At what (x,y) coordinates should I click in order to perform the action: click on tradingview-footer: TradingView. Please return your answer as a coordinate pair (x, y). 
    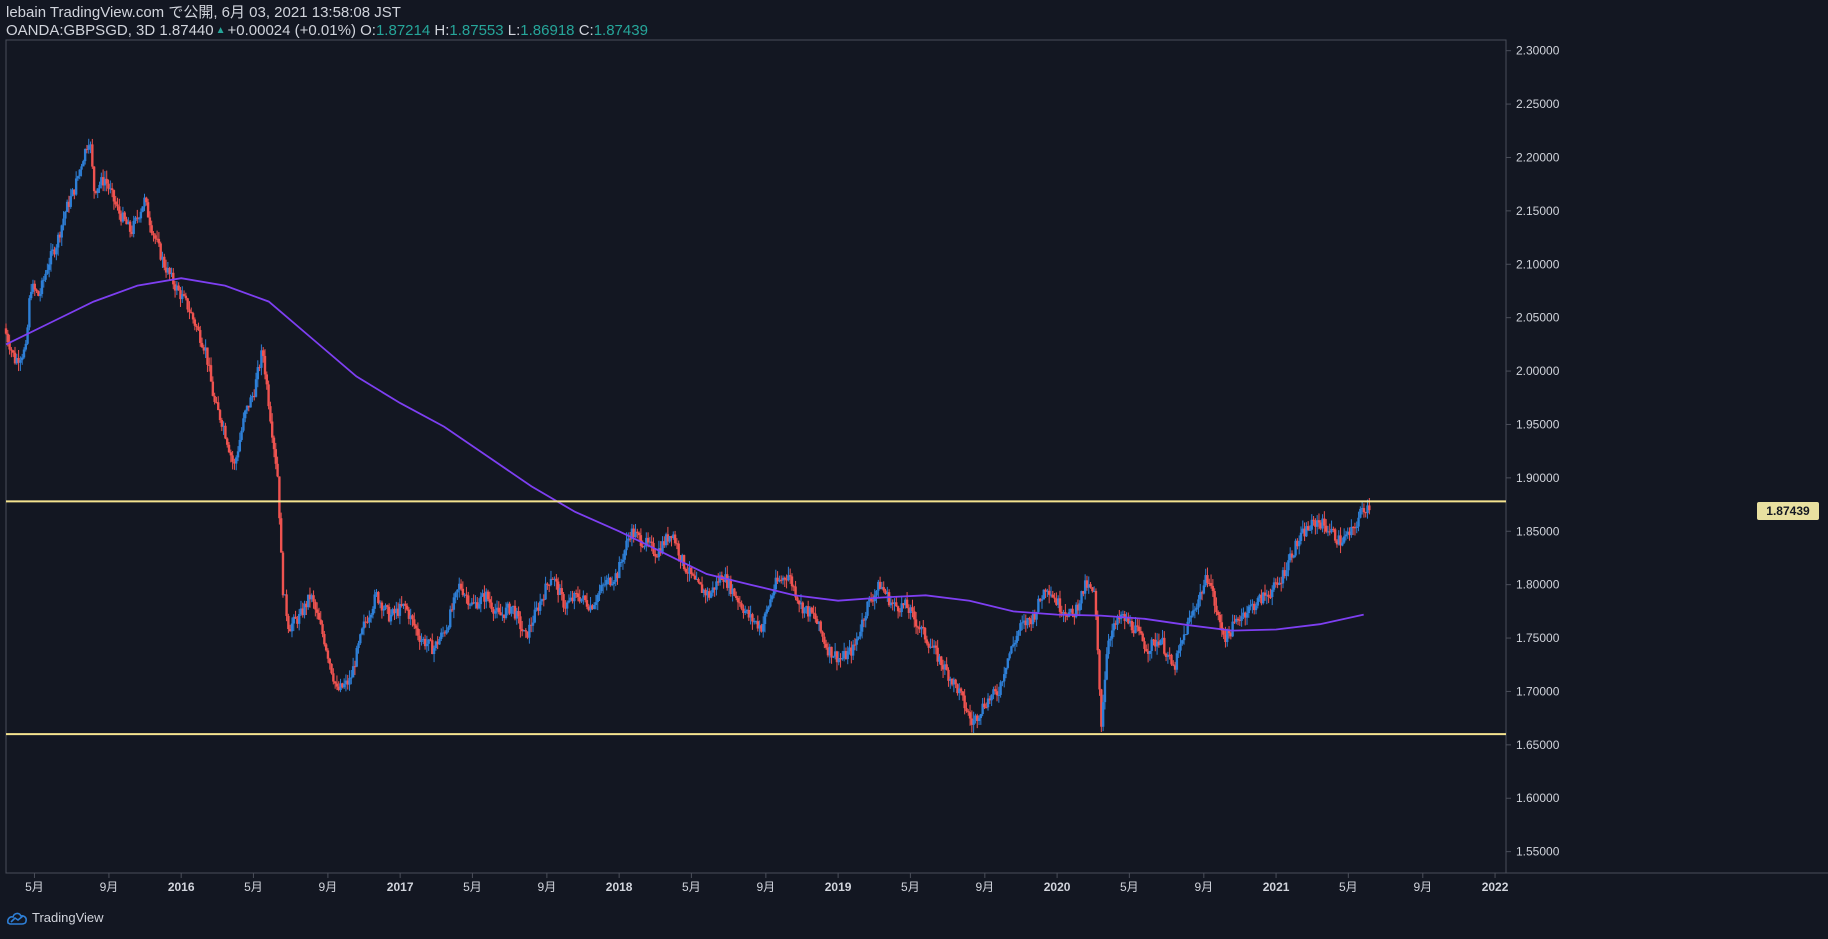
    Looking at the image, I should click on (55, 917).